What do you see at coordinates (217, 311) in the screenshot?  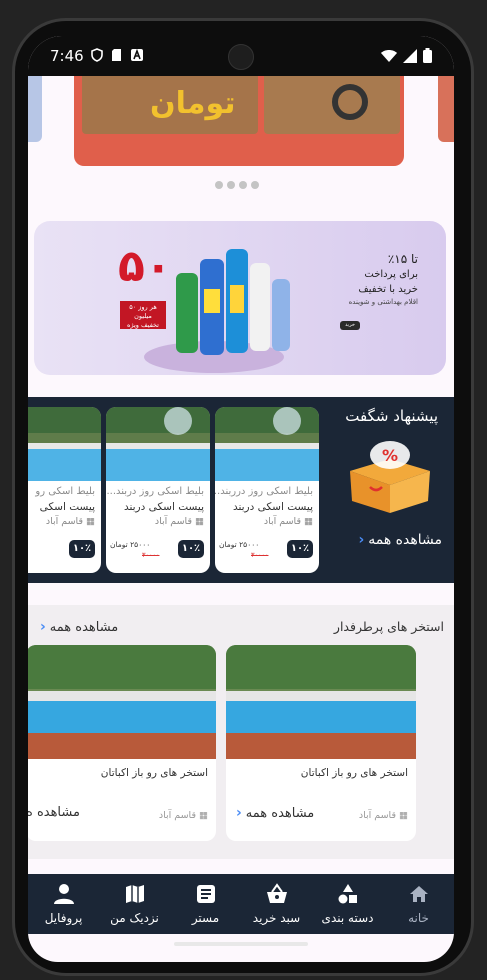 I see `detergent-products-image` at bounding box center [217, 311].